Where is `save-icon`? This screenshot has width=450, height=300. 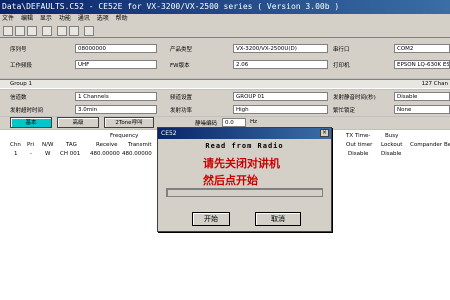 save-icon is located at coordinates (32, 31).